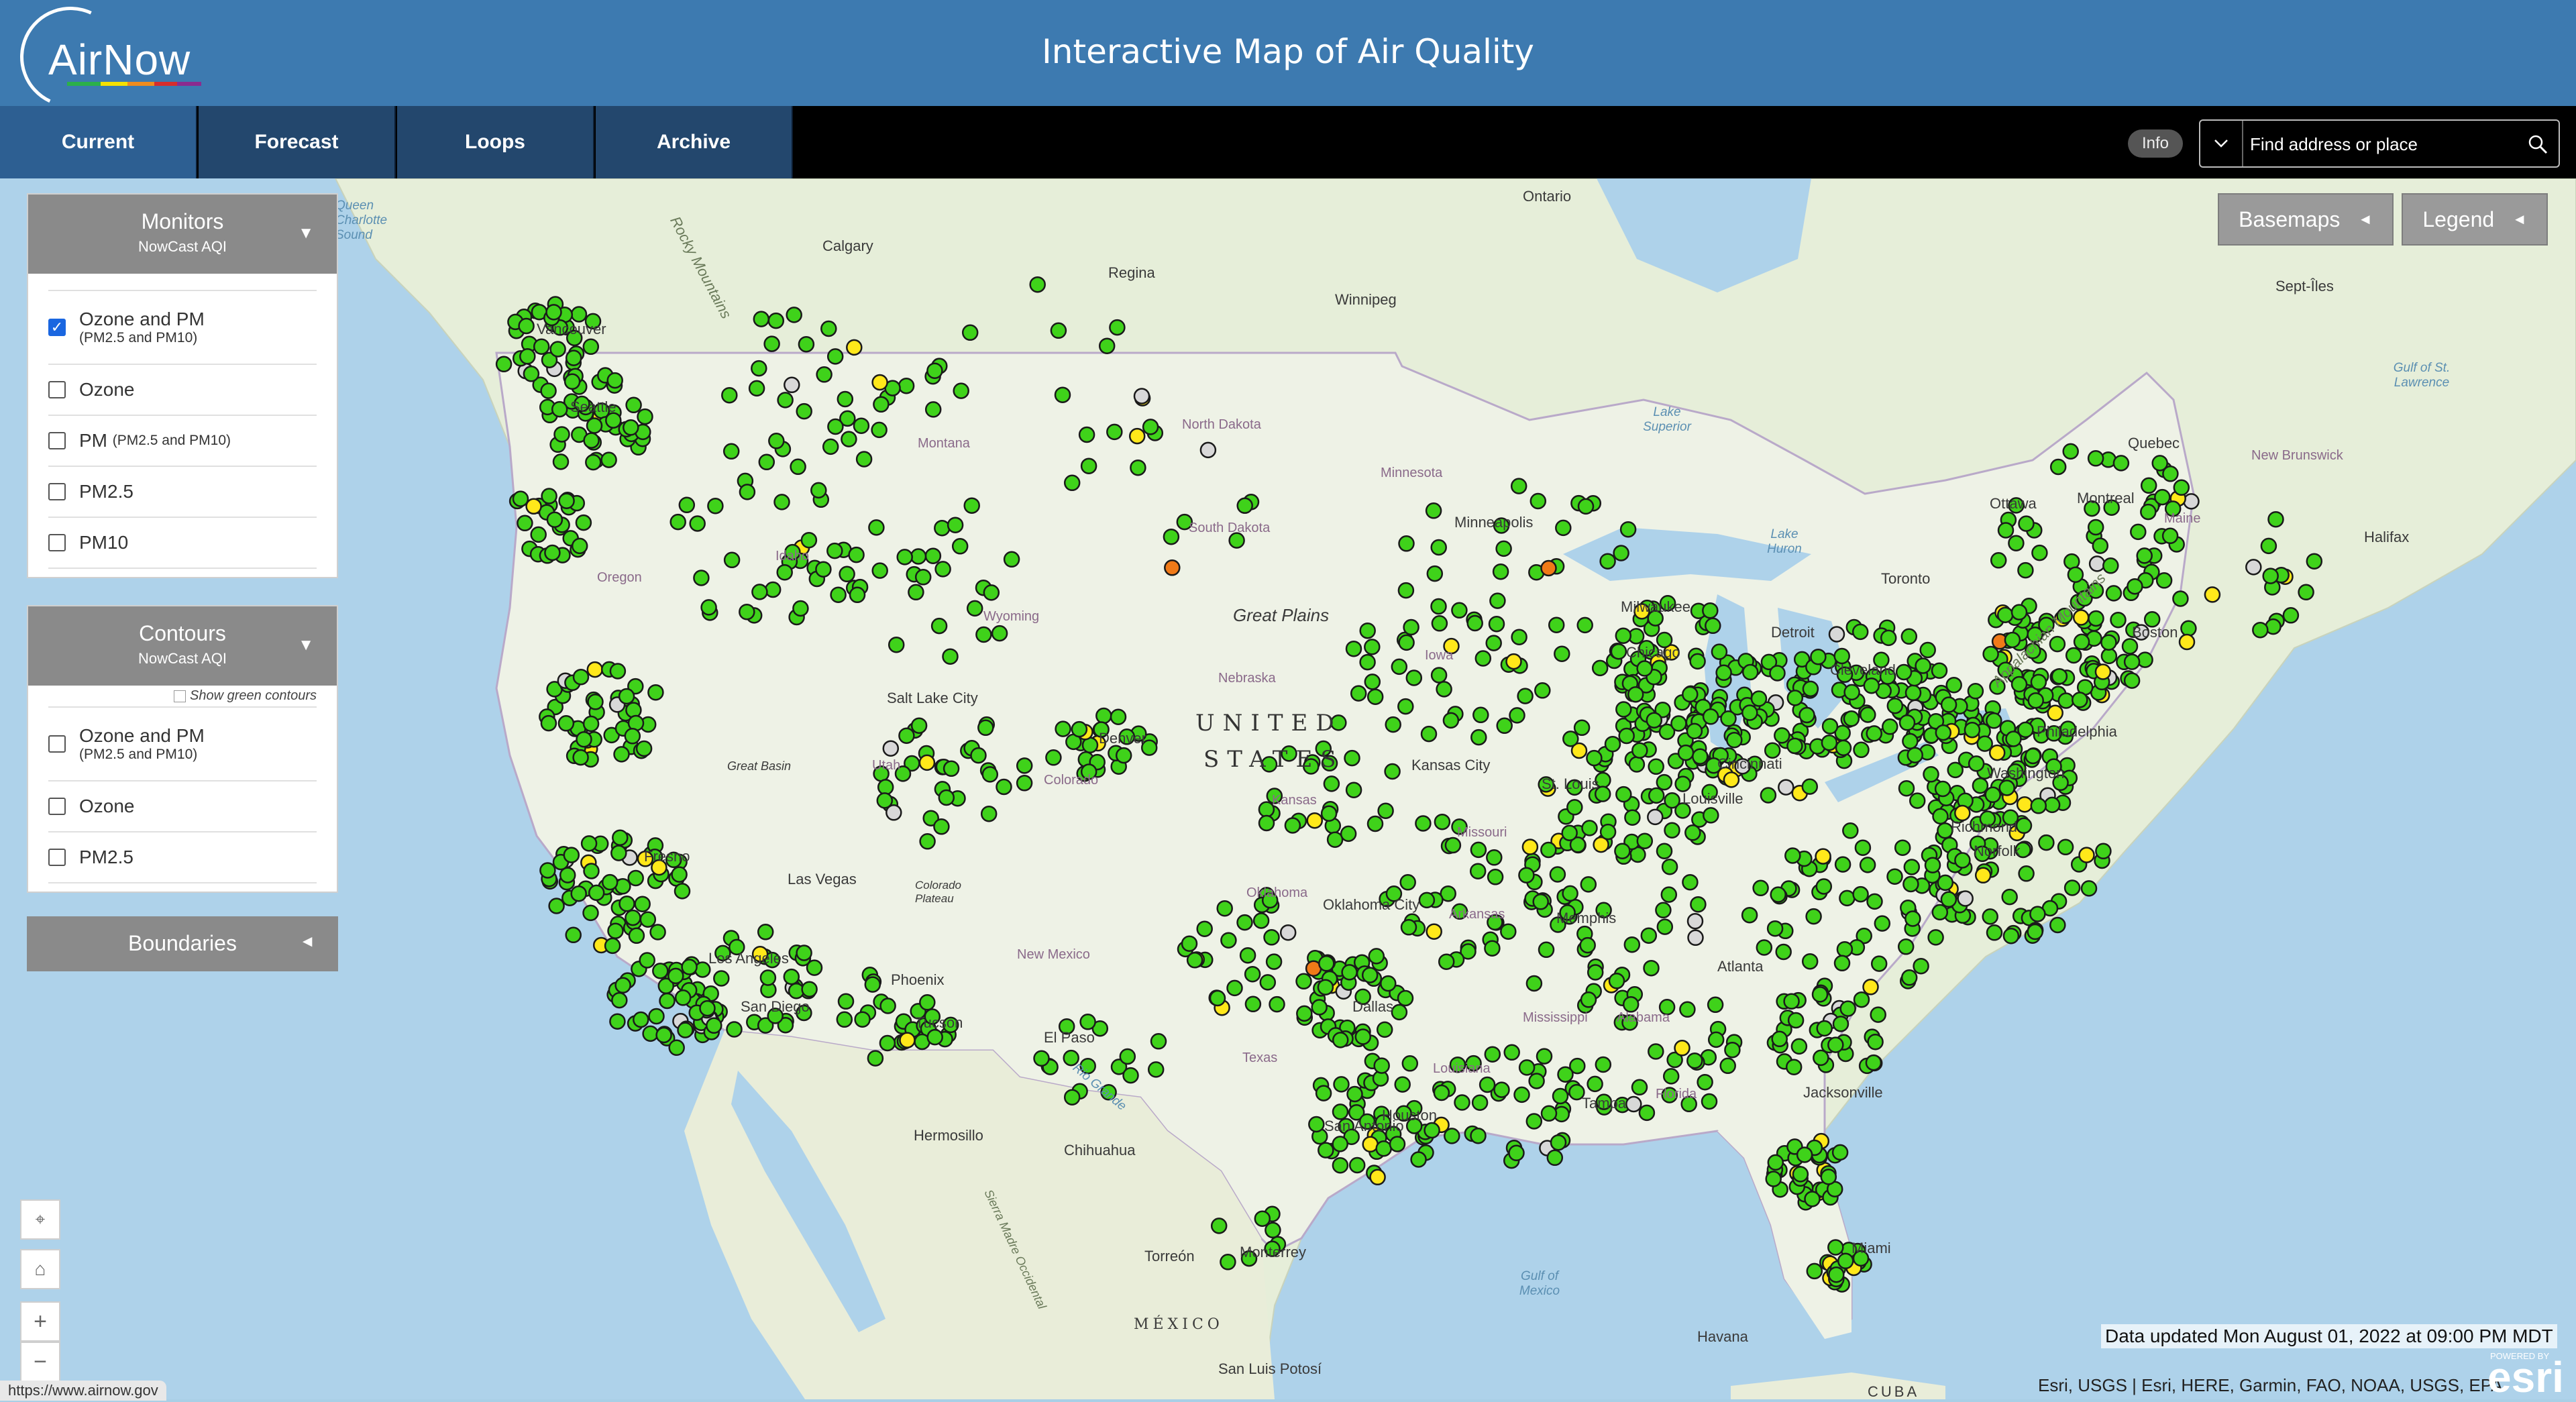 Image resolution: width=2576 pixels, height=1402 pixels. I want to click on aqi-marker-moderate, so click(854, 348).